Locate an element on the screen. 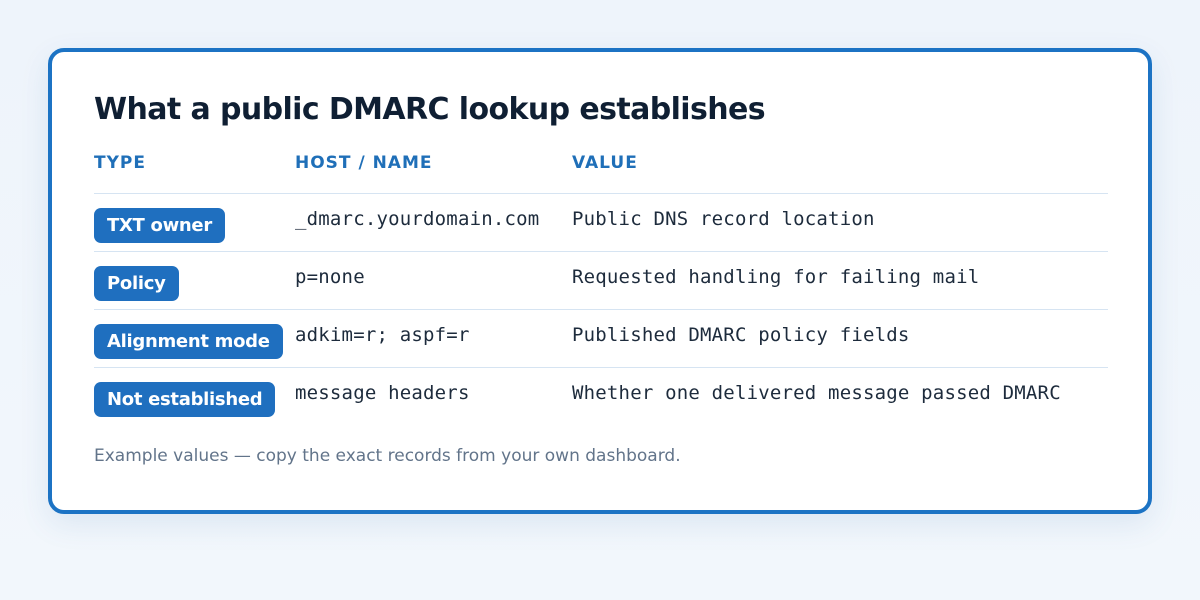 The height and width of the screenshot is (600, 1200). type-cell: Policy is located at coordinates (194, 276).